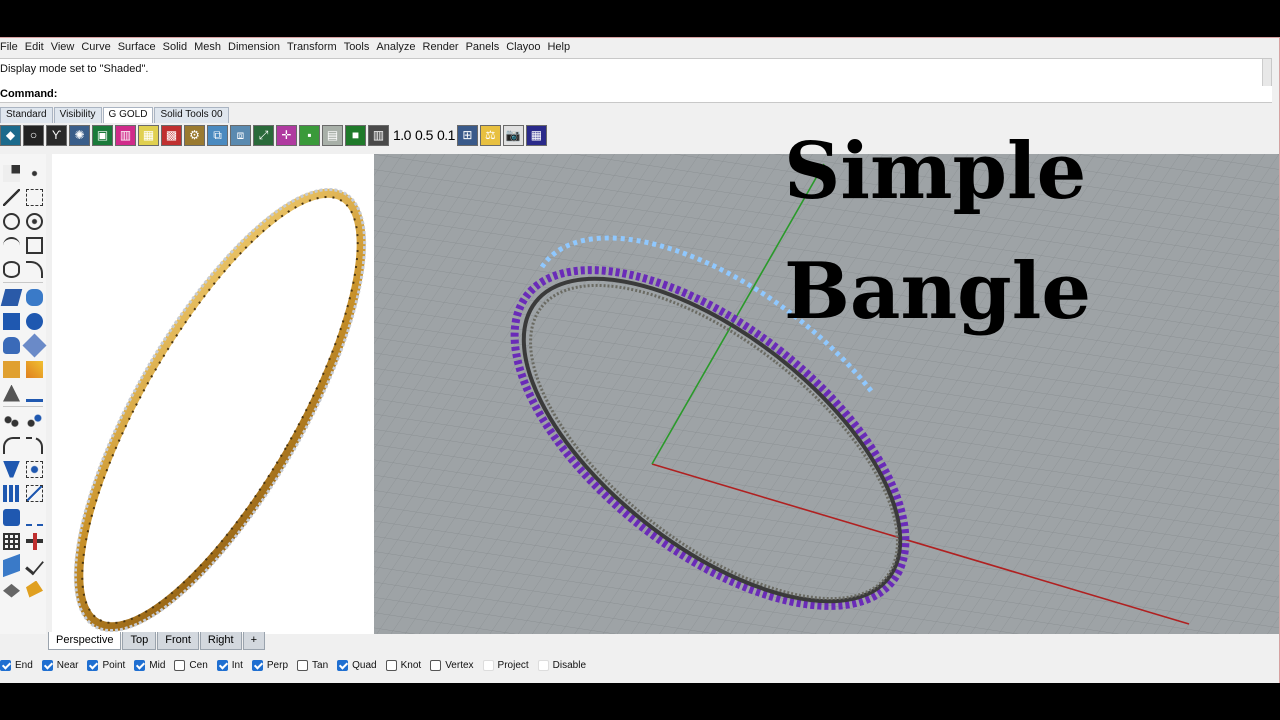 The image size is (1280, 720). What do you see at coordinates (505, 665) in the screenshot?
I see `osnap-project: Project` at bounding box center [505, 665].